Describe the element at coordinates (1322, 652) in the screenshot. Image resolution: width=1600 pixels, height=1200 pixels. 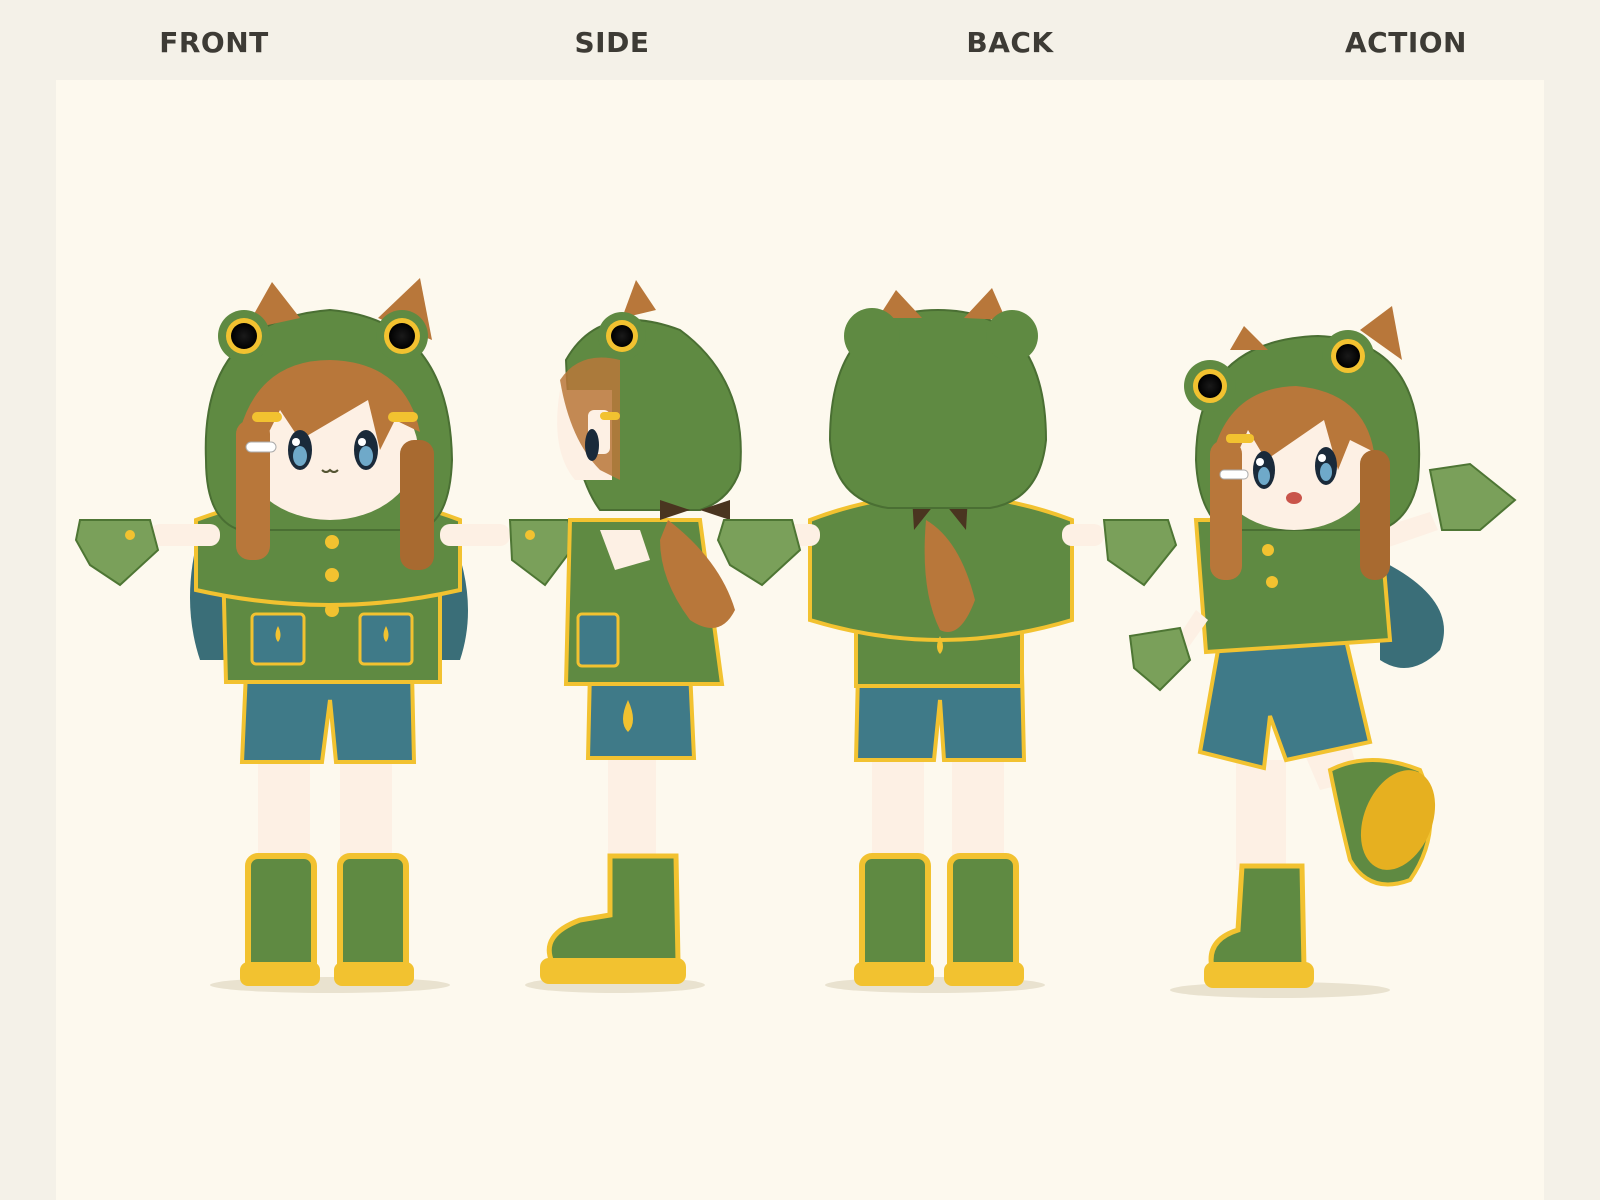
I see `frog-hood-character-action` at that location.